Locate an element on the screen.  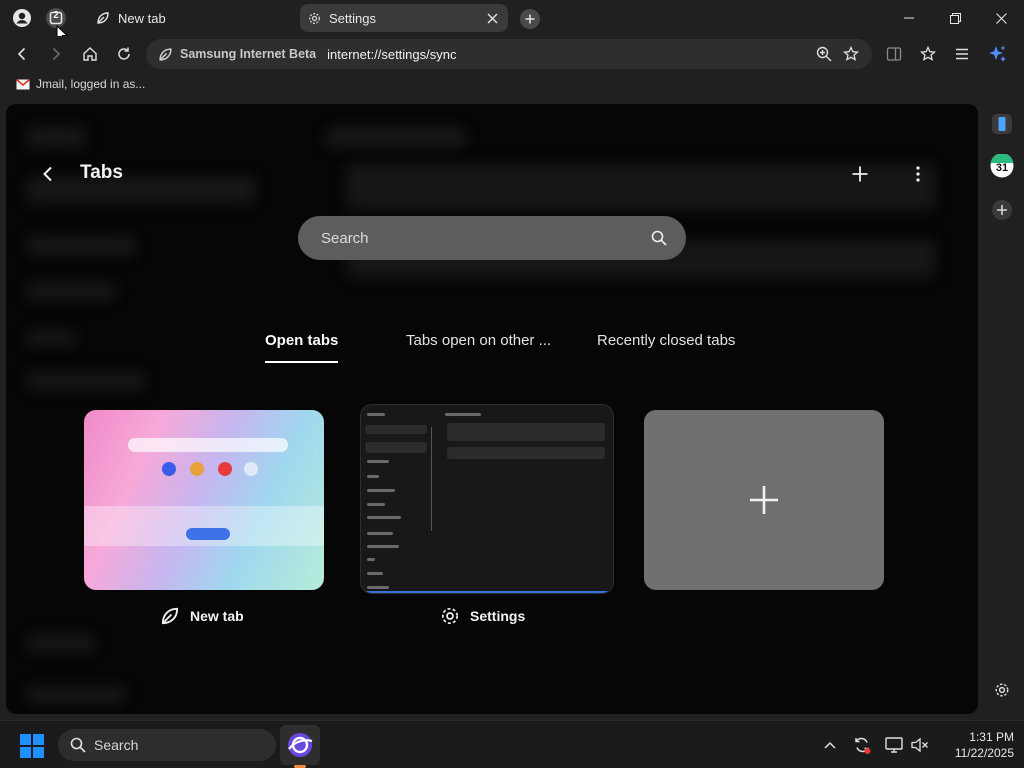
mail-icon is located at coordinates (23, 84).